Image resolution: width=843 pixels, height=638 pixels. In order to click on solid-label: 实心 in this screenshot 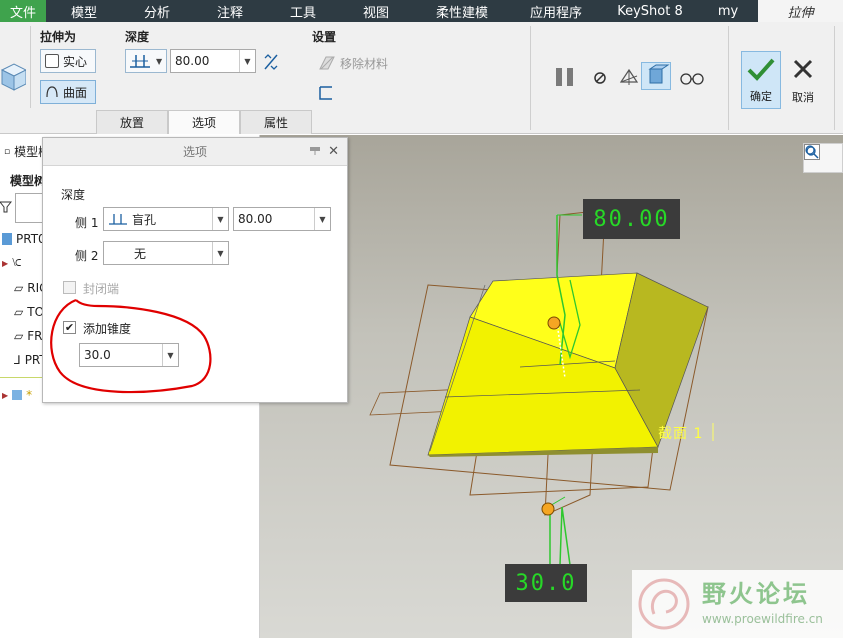, I will do `click(75, 61)`.